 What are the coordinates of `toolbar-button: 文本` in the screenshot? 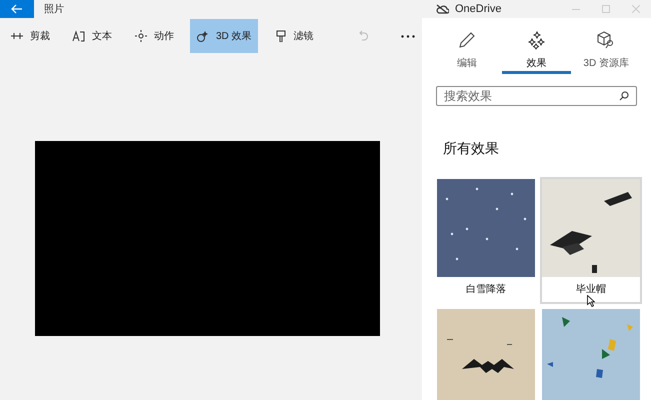 It's located at (92, 36).